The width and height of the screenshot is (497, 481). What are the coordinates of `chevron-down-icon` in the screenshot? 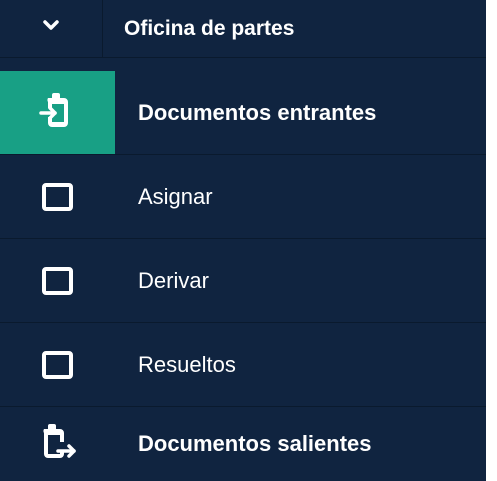 It's located at (51, 27).